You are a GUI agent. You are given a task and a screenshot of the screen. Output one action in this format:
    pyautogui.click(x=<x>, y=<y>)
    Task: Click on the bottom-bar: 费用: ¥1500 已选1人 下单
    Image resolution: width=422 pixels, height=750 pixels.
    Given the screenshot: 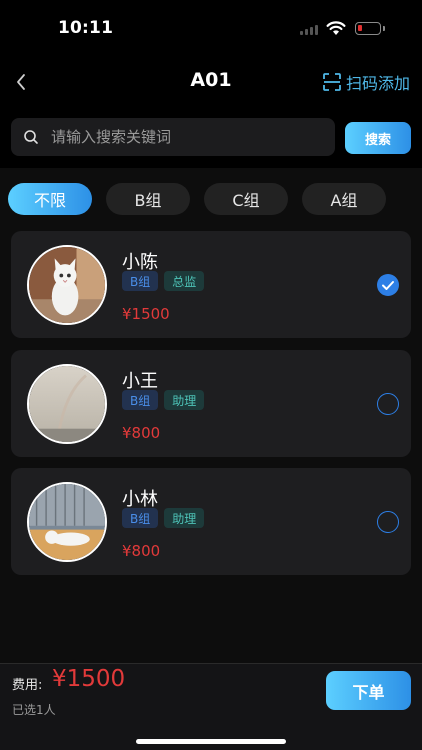 What is the action you would take?
    pyautogui.click(x=211, y=706)
    